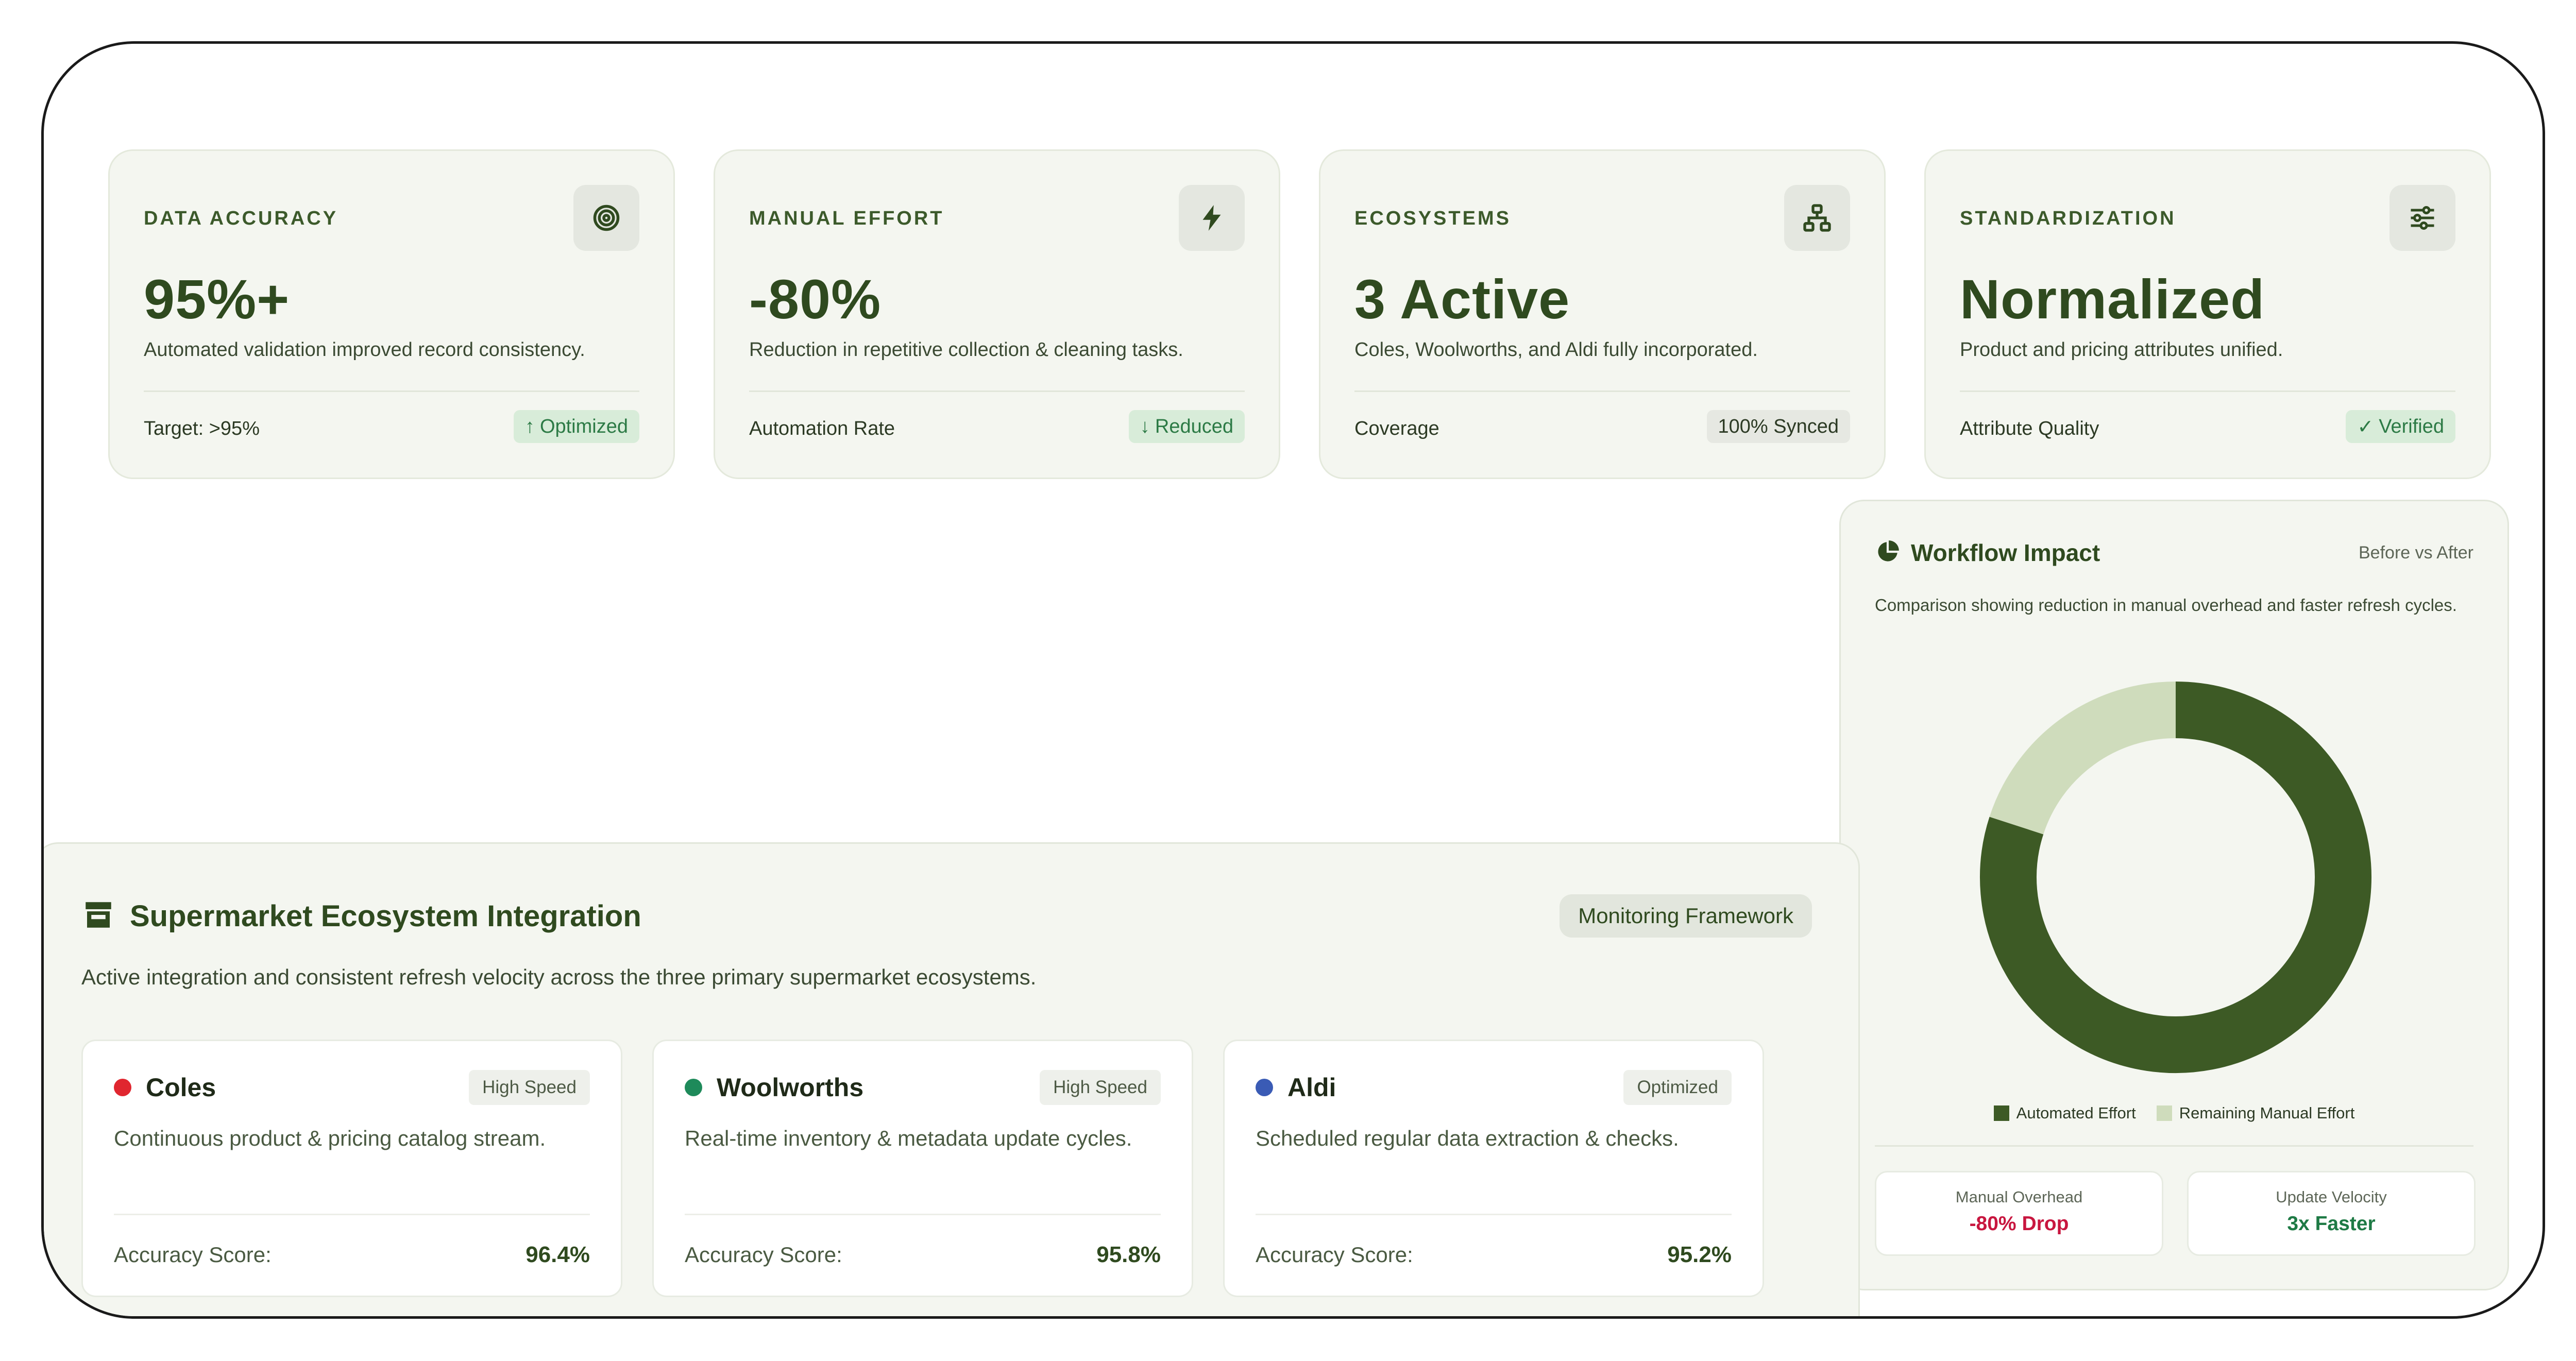 Image resolution: width=2576 pixels, height=1361 pixels. I want to click on stat-manual-overhead: Manual Overhead -80% Drop, so click(2019, 1214).